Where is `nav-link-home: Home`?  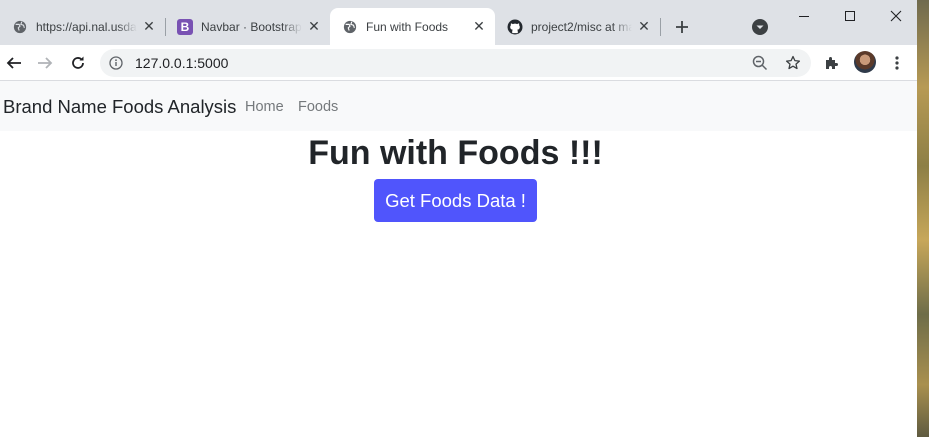
nav-link-home: Home is located at coordinates (264, 107).